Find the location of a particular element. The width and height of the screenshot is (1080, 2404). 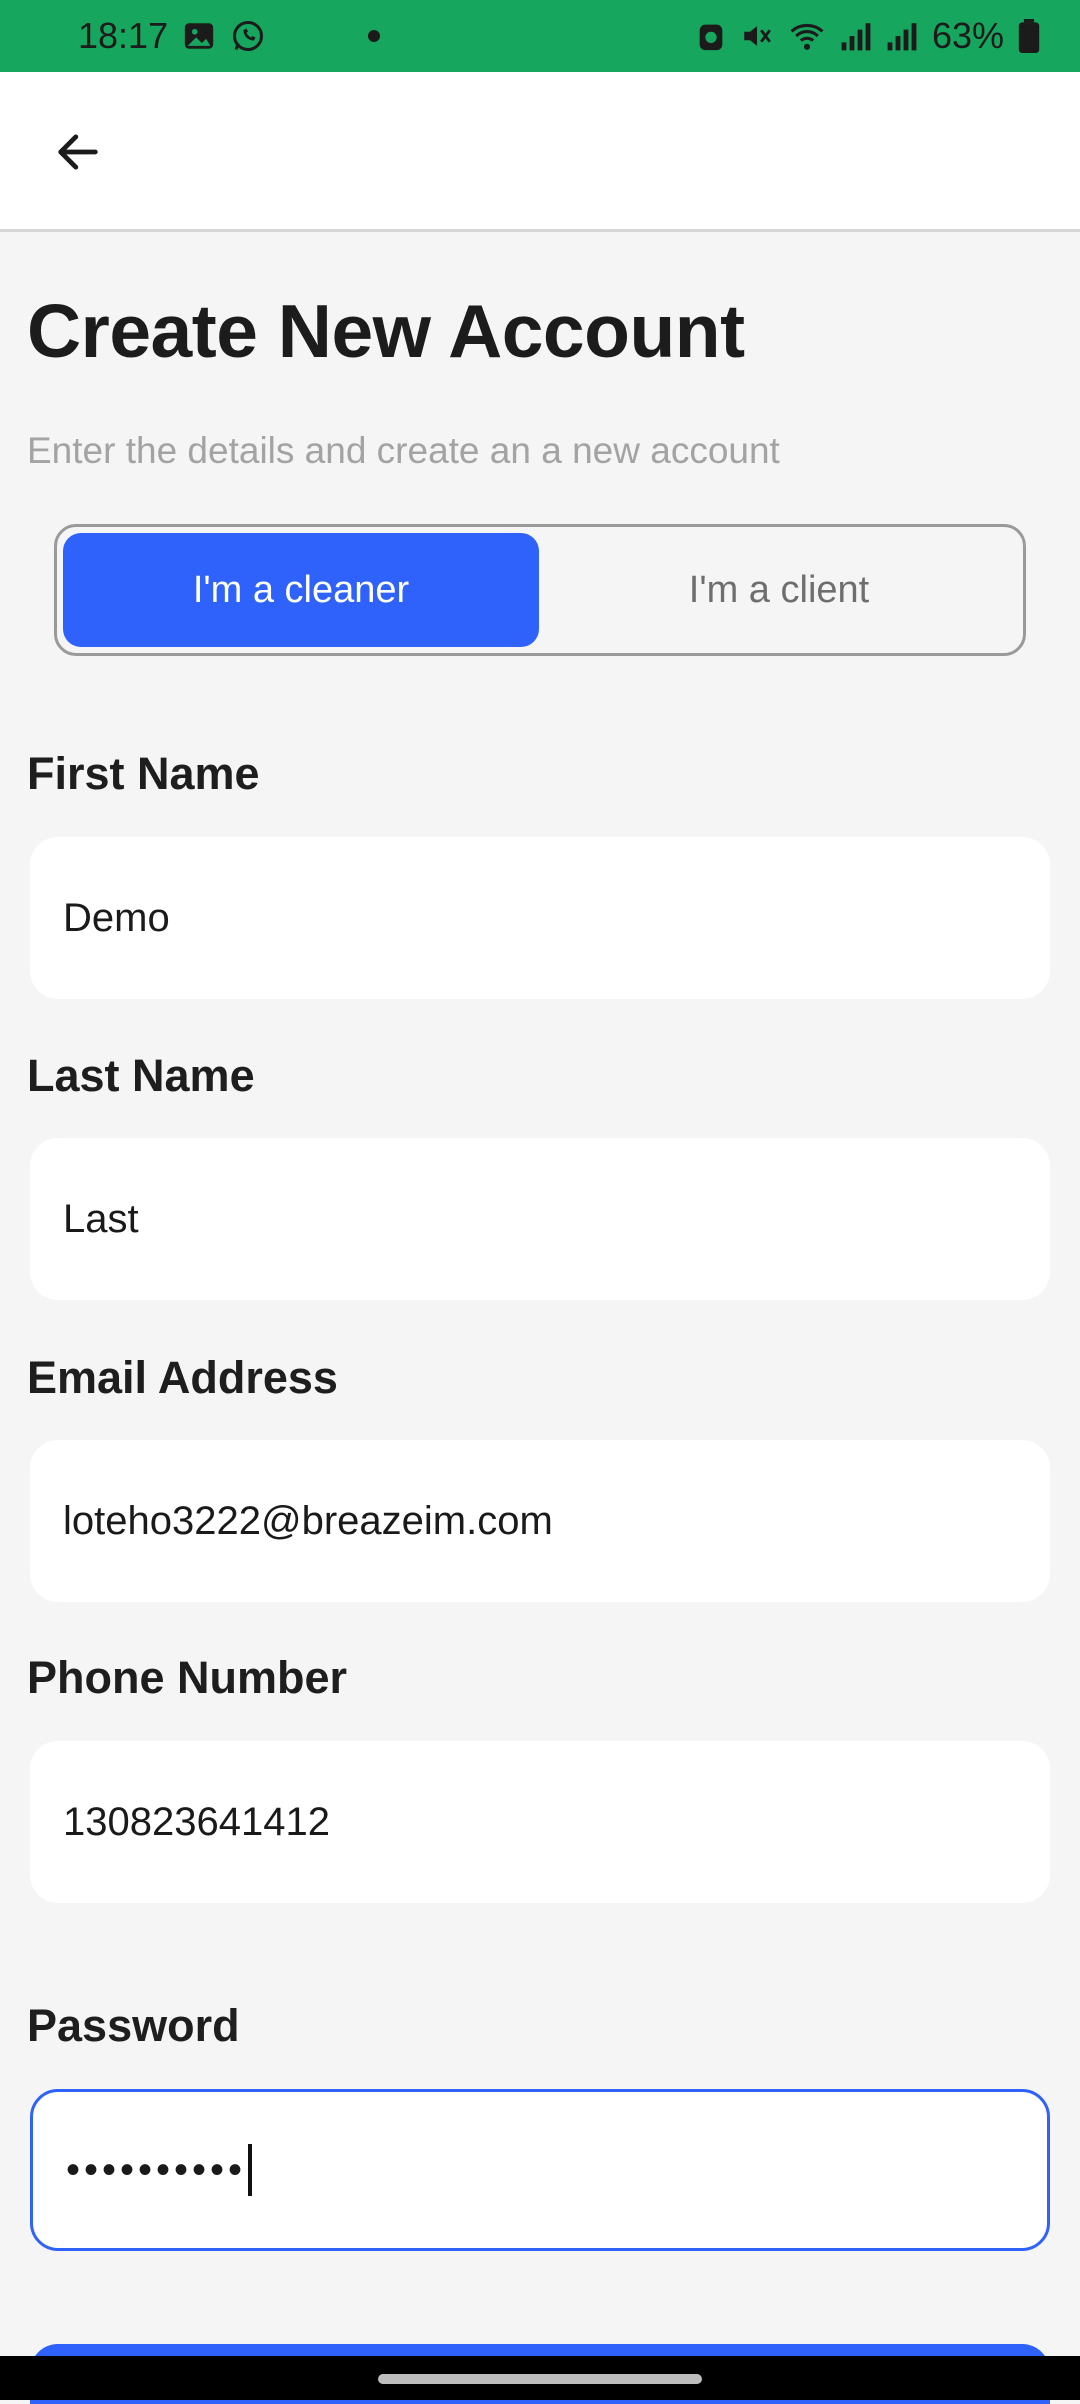

first-name-label: First Name is located at coordinates (143, 773).